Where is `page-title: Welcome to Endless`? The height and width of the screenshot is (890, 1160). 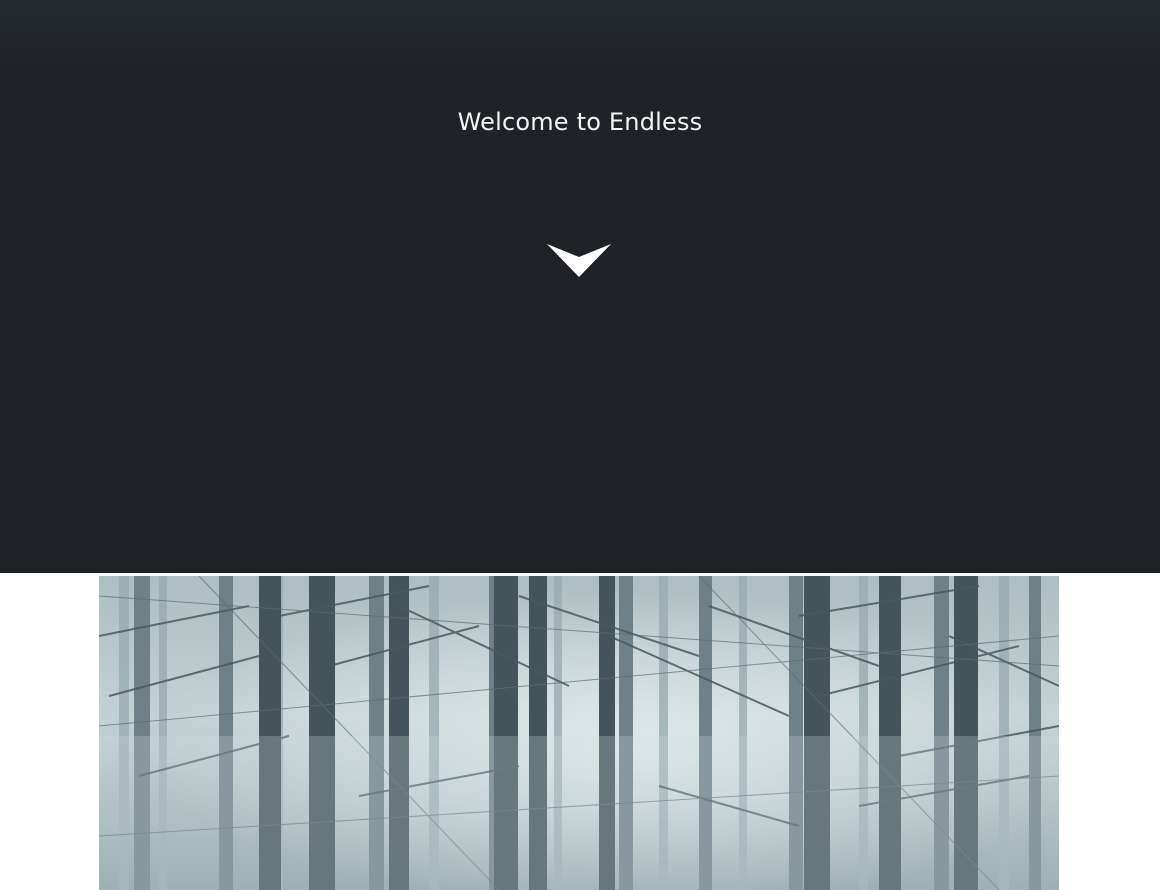 page-title: Welcome to Endless is located at coordinates (580, 122).